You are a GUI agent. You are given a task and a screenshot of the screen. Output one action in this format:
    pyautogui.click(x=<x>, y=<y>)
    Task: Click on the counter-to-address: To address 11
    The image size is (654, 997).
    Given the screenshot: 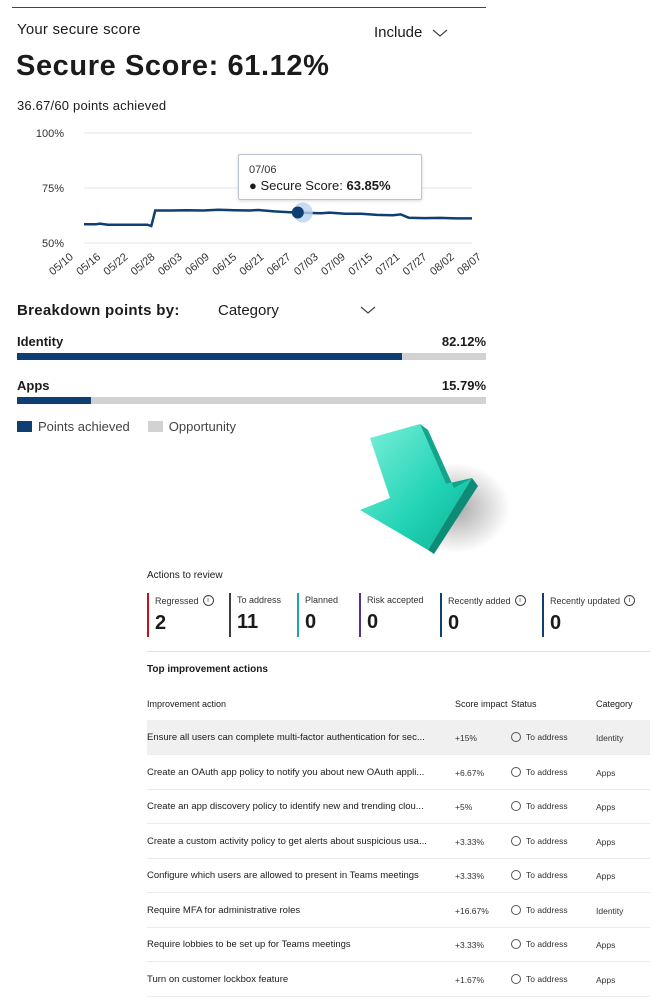 What is the action you would take?
    pyautogui.click(x=255, y=615)
    